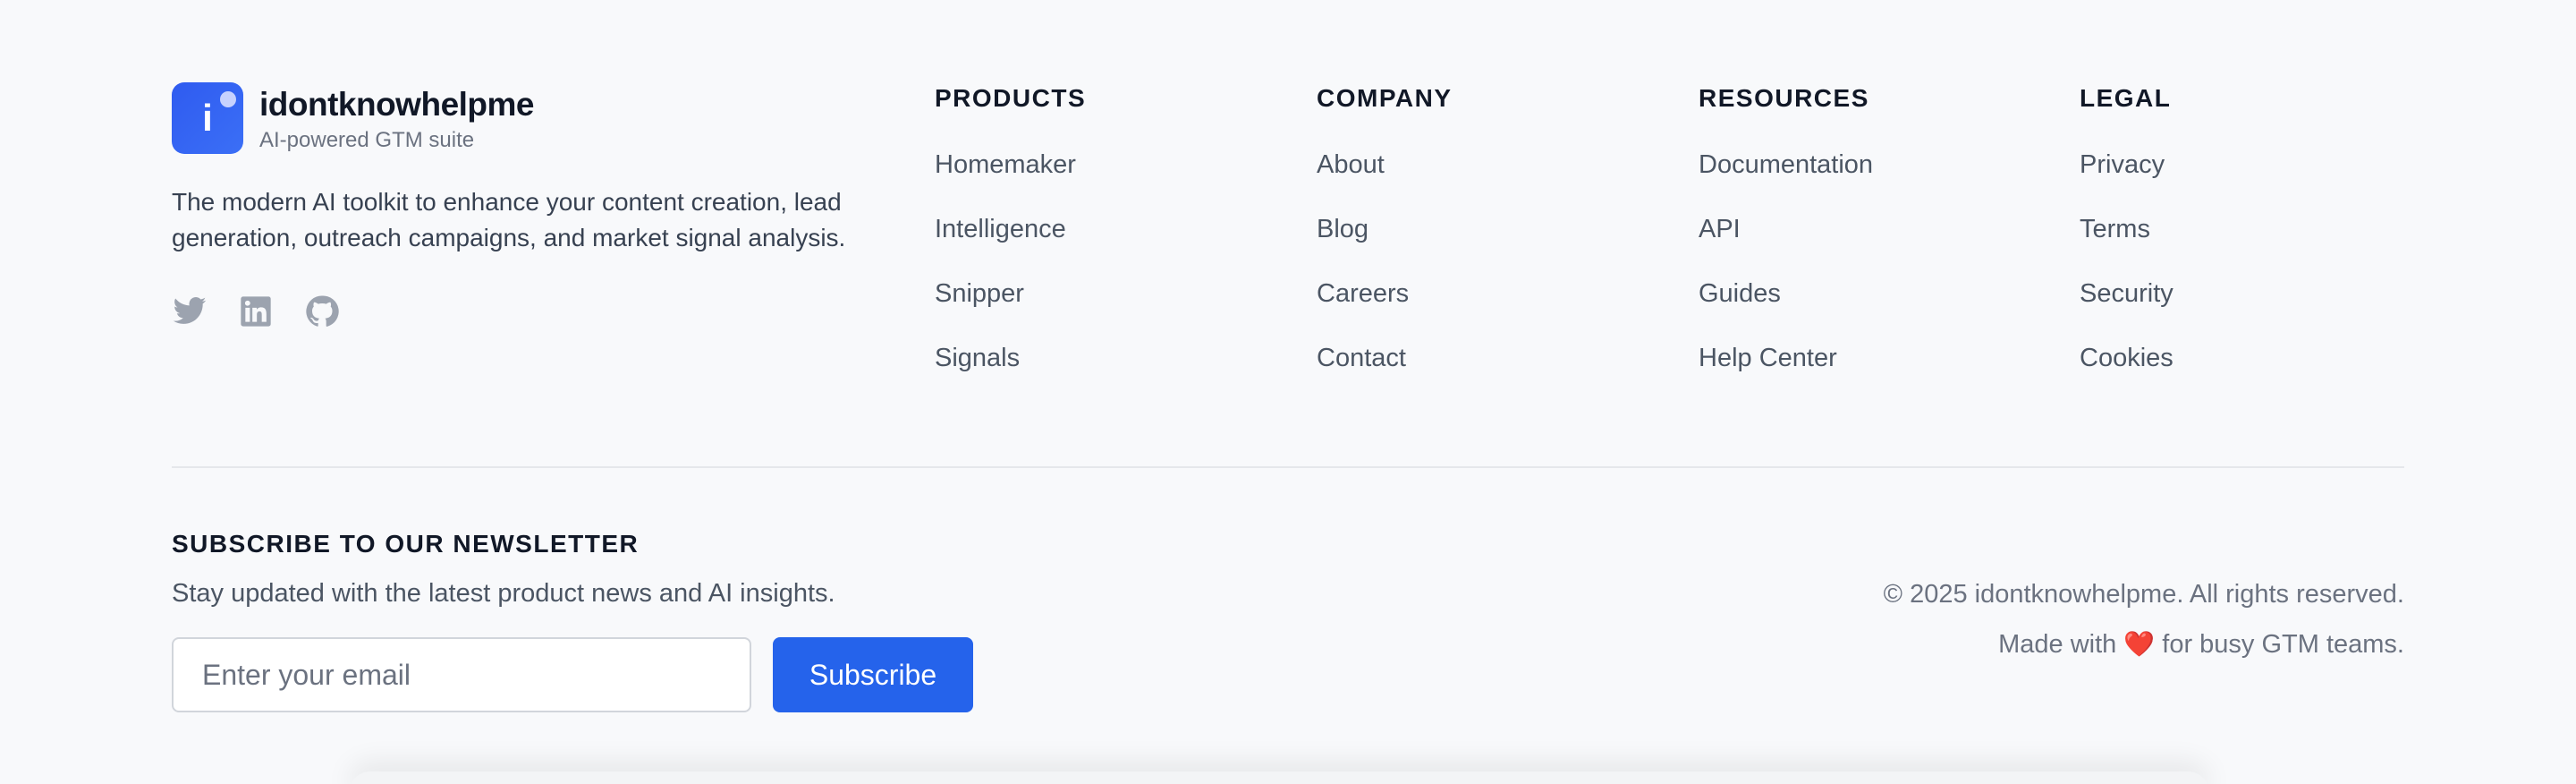 The height and width of the screenshot is (784, 2576). Describe the element at coordinates (1288, 467) in the screenshot. I see `footer-divider` at that location.